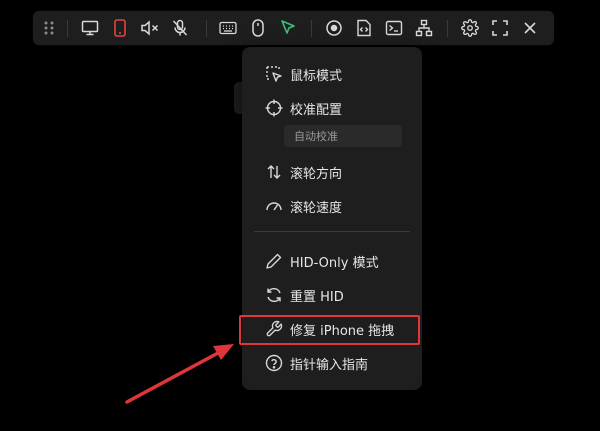 This screenshot has width=600, height=431. What do you see at coordinates (288, 28) in the screenshot?
I see `pointer-icon` at bounding box center [288, 28].